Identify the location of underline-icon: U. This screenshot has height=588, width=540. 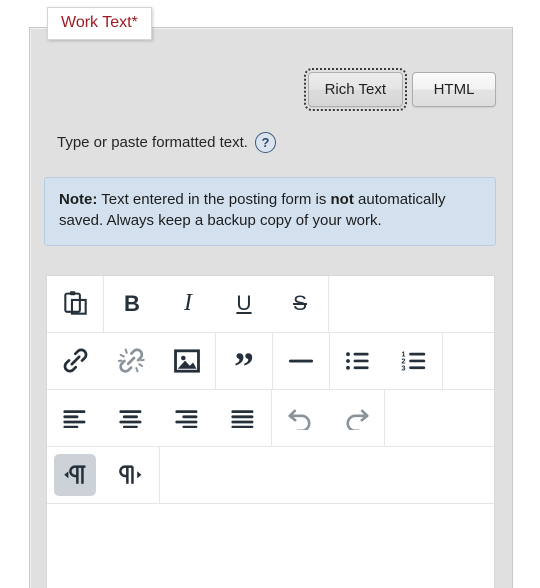
(244, 304).